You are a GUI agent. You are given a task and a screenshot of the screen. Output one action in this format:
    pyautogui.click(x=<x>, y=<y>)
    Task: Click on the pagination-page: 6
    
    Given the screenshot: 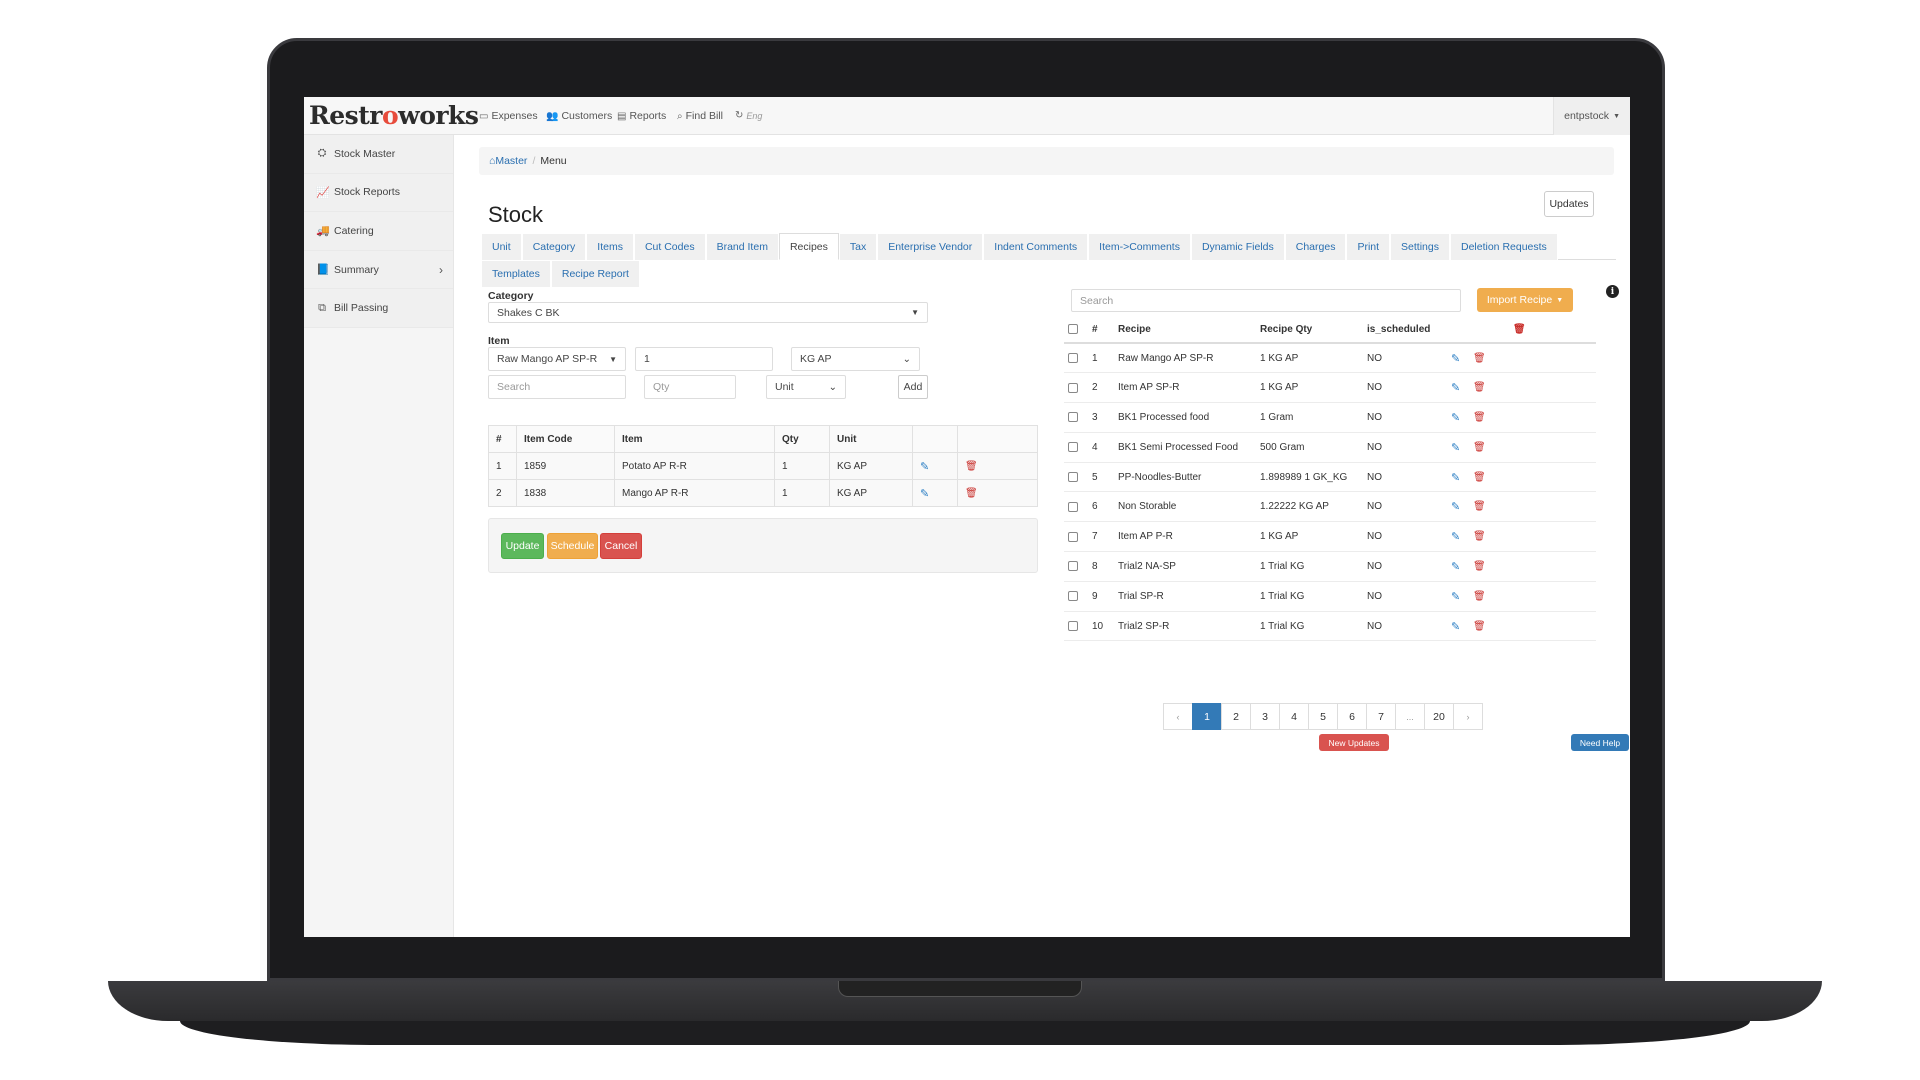 What is the action you would take?
    pyautogui.click(x=1352, y=716)
    